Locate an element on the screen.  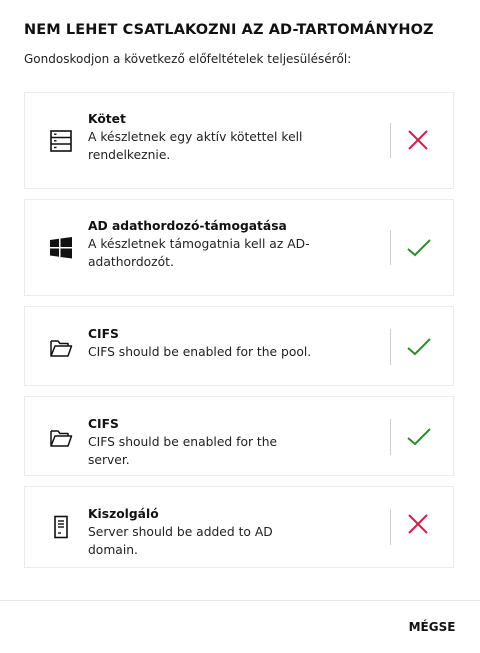
prerequisite-description: CIFS should be enabled for the server. is located at coordinates (183, 451).